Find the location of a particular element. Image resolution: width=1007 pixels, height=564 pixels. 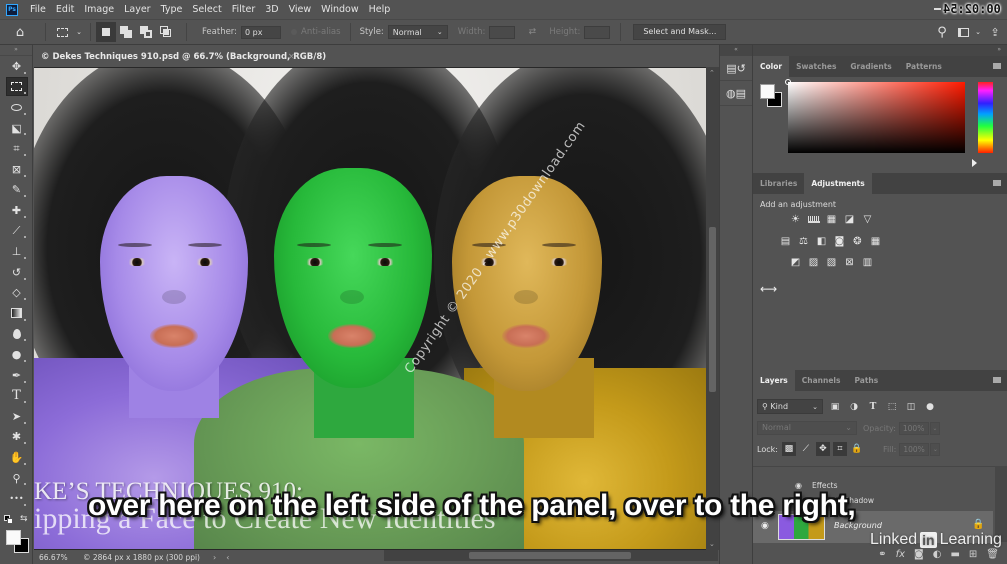

color-field-marker is located at coordinates (788, 82).